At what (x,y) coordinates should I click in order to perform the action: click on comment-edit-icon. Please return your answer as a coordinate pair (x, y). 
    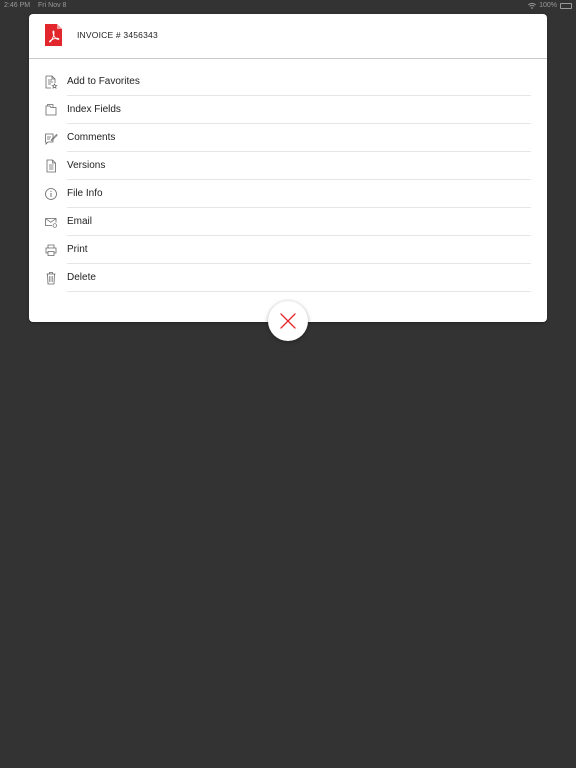
    Looking at the image, I should click on (51, 139).